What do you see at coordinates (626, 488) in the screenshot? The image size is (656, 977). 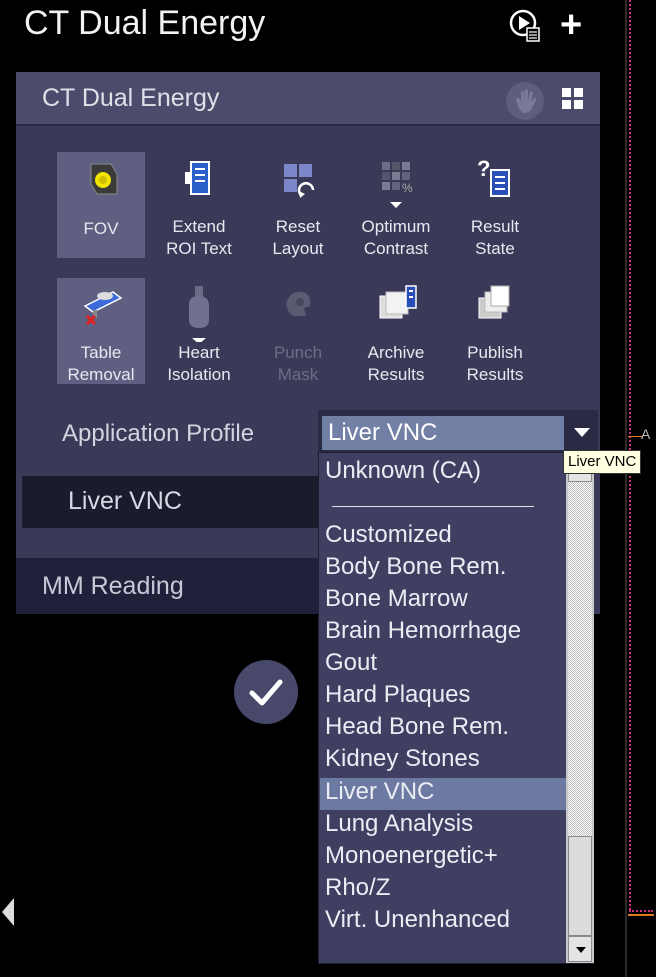 I see `viewport-divider` at bounding box center [626, 488].